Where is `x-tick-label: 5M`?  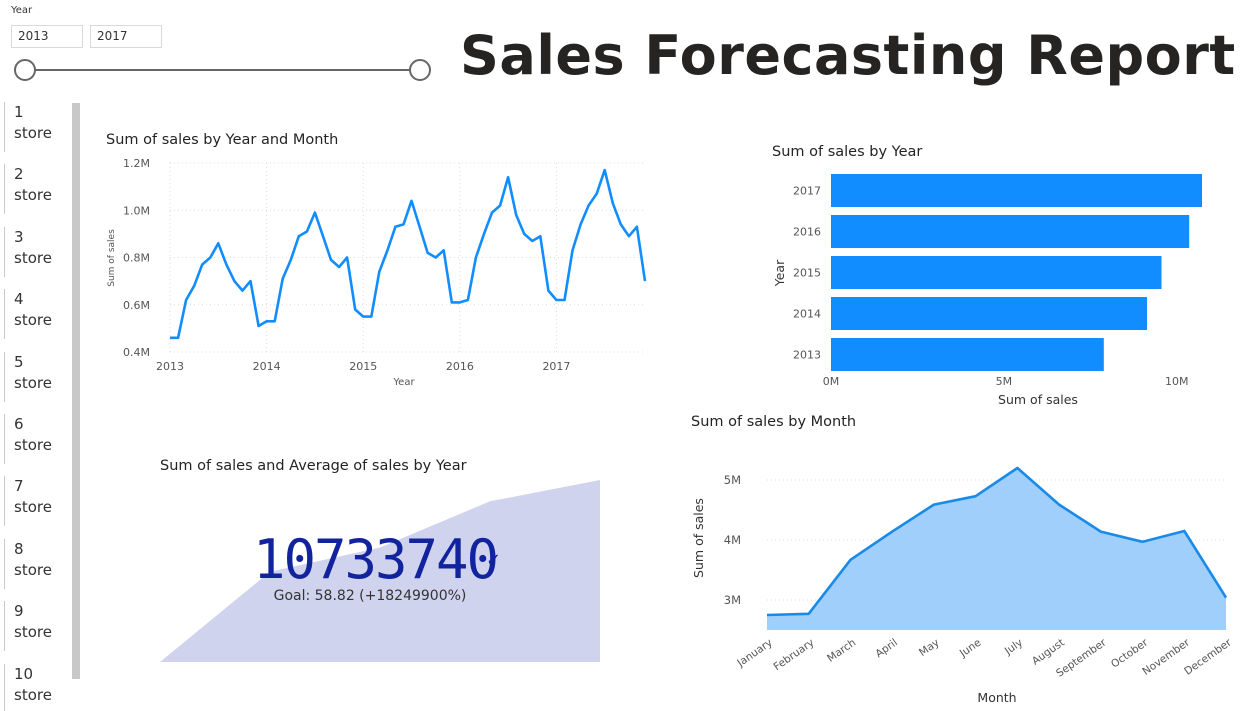
x-tick-label: 5M is located at coordinates (1004, 381).